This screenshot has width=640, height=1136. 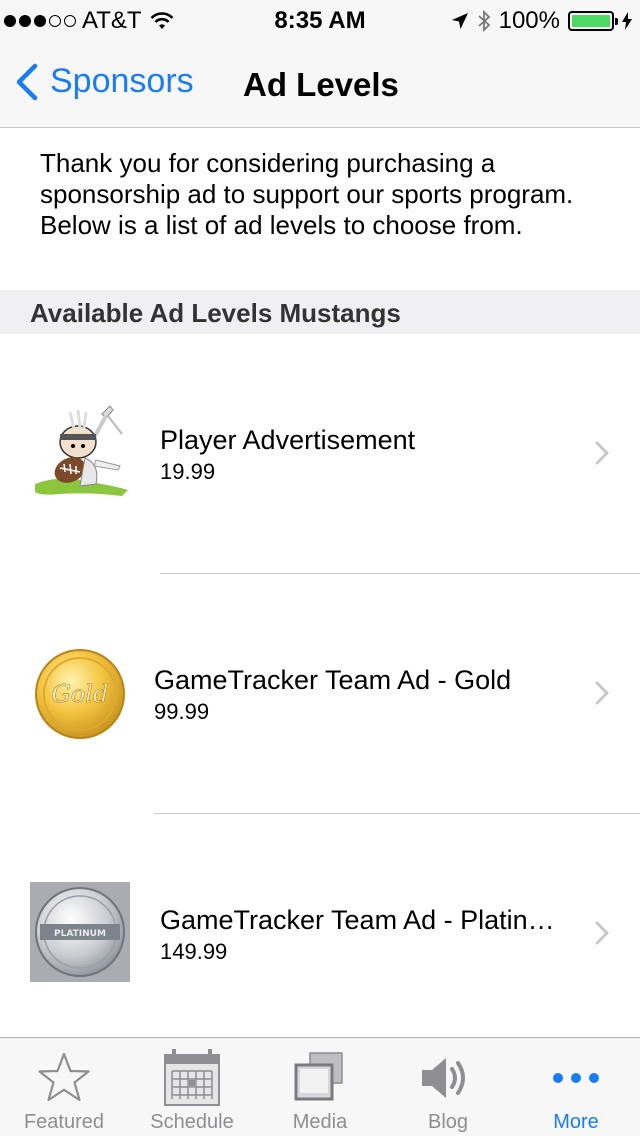 What do you see at coordinates (318, 1076) in the screenshot?
I see `media-icon` at bounding box center [318, 1076].